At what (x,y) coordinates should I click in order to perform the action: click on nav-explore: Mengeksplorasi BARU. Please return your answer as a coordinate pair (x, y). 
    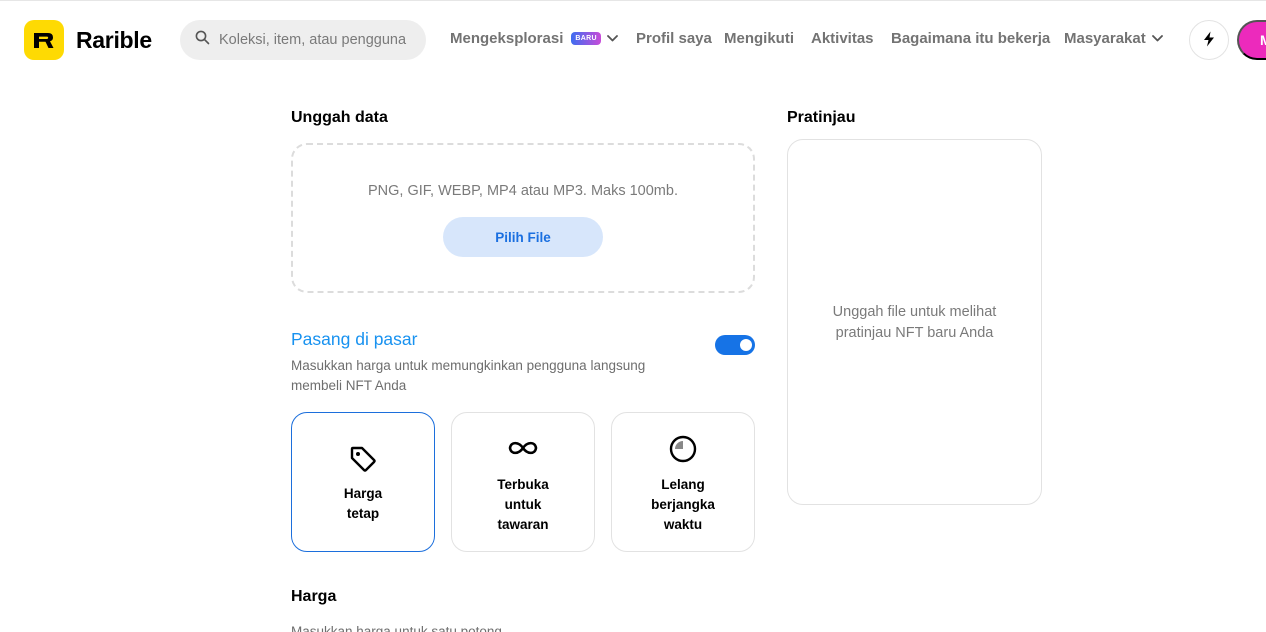
    Looking at the image, I should click on (534, 38).